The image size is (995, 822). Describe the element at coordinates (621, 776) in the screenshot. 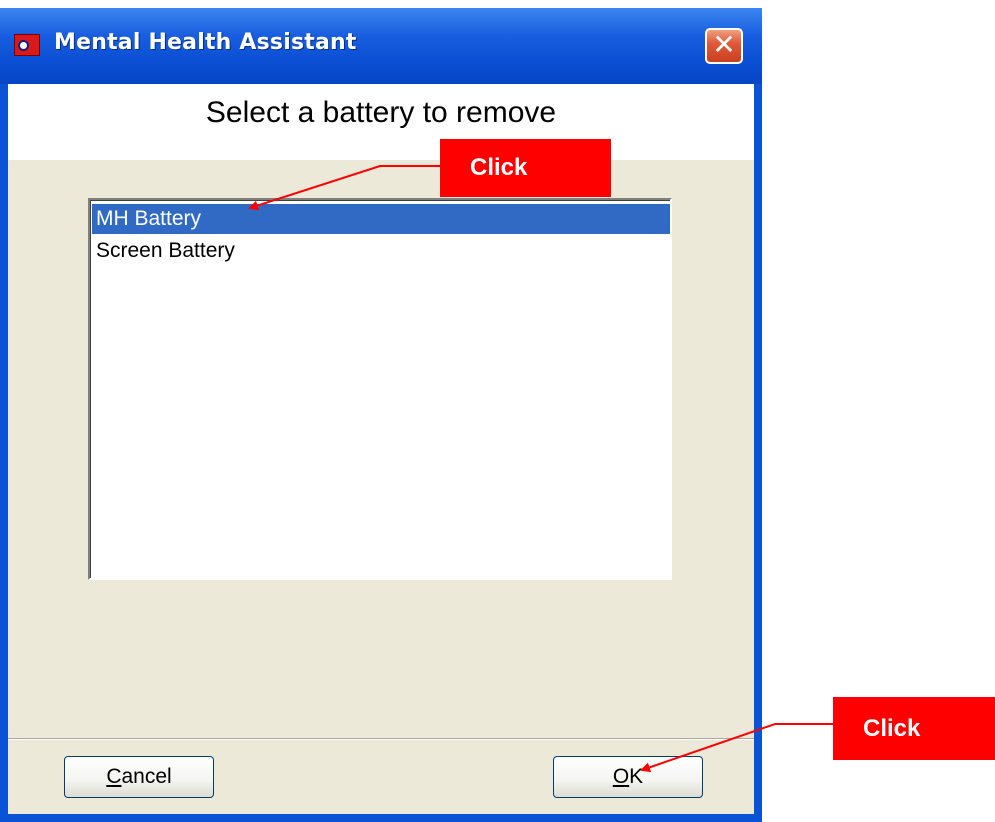

I see `ok-accel-key: O` at that location.